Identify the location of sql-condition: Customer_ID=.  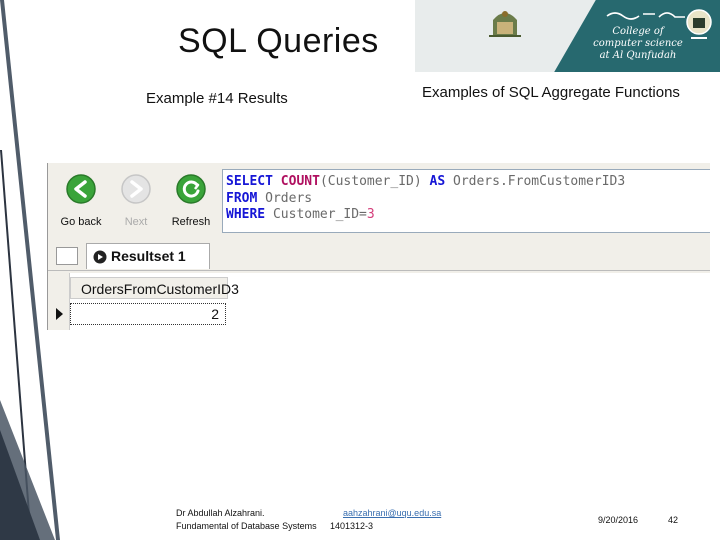
(319, 214).